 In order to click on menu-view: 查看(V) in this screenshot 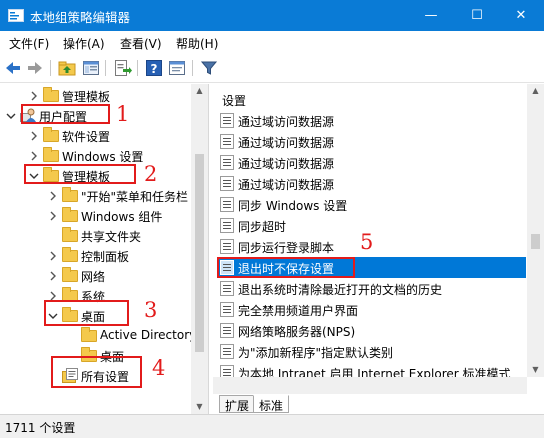, I will do `click(141, 43)`.